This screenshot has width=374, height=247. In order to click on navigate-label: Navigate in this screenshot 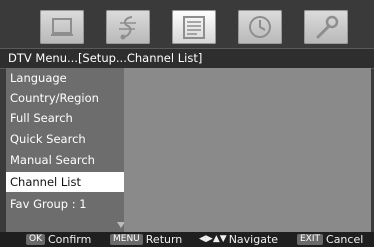, I will do `click(253, 239)`.